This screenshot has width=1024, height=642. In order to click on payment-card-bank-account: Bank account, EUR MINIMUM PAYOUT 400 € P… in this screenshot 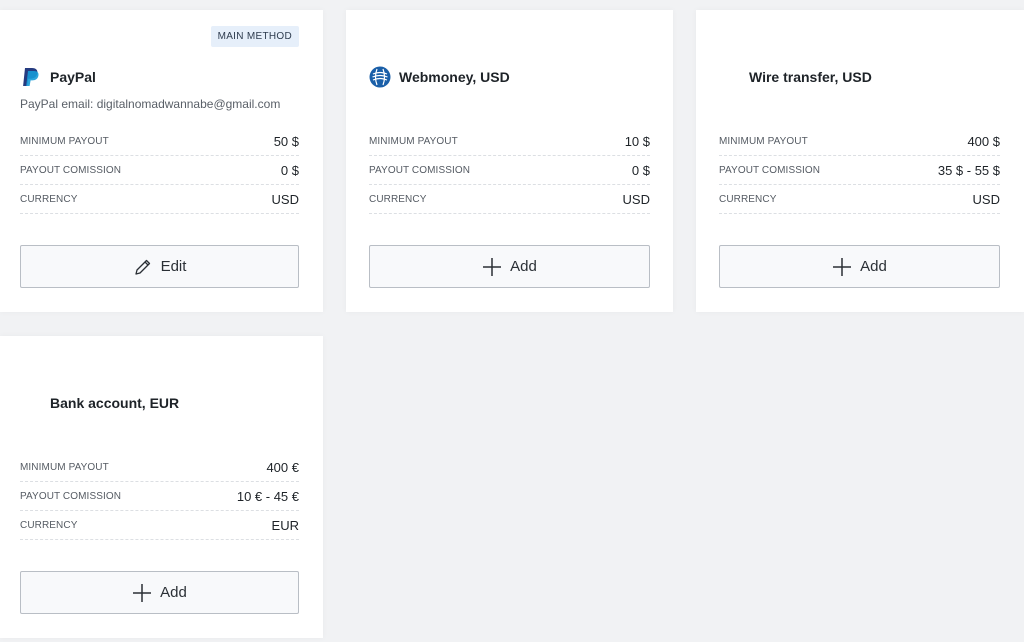, I will do `click(161, 487)`.